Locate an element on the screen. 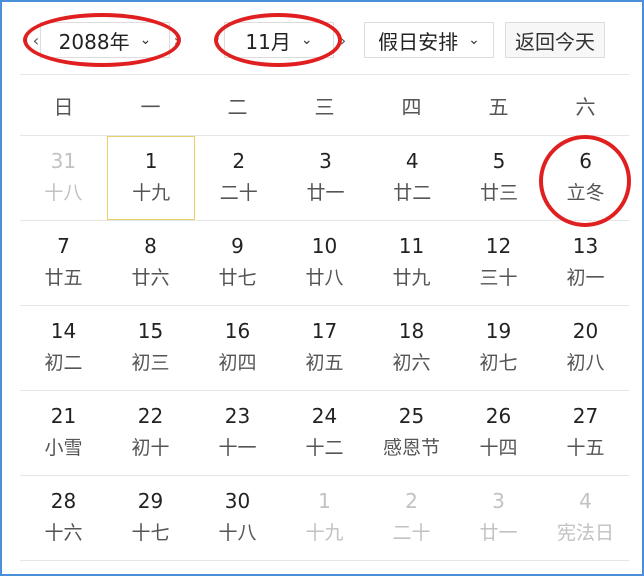 This screenshot has width=644, height=576. lunar-date: 十五 is located at coordinates (585, 448).